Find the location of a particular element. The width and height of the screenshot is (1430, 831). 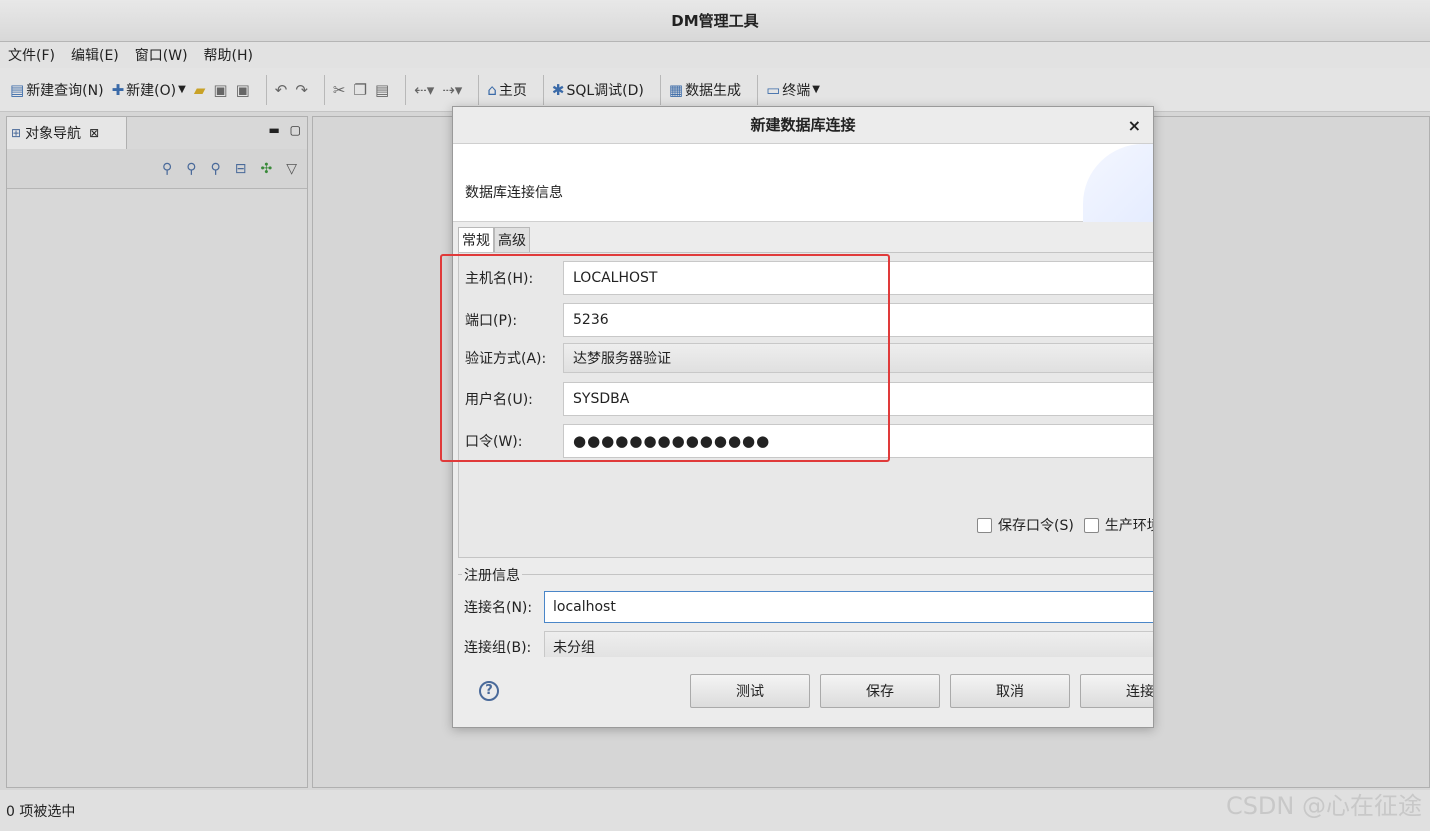

new-button: ✚ 新建(O) ▼ is located at coordinates (149, 90).